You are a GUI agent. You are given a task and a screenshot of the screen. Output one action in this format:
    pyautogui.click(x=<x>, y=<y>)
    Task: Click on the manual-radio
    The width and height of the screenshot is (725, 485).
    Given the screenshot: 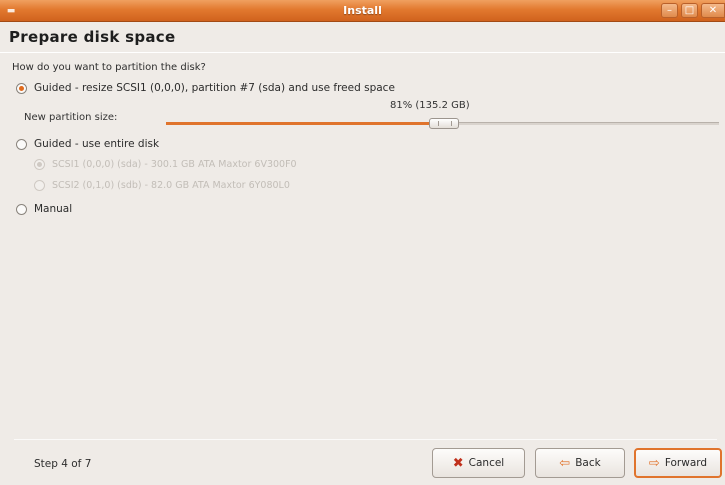 What is the action you would take?
    pyautogui.click(x=21, y=209)
    